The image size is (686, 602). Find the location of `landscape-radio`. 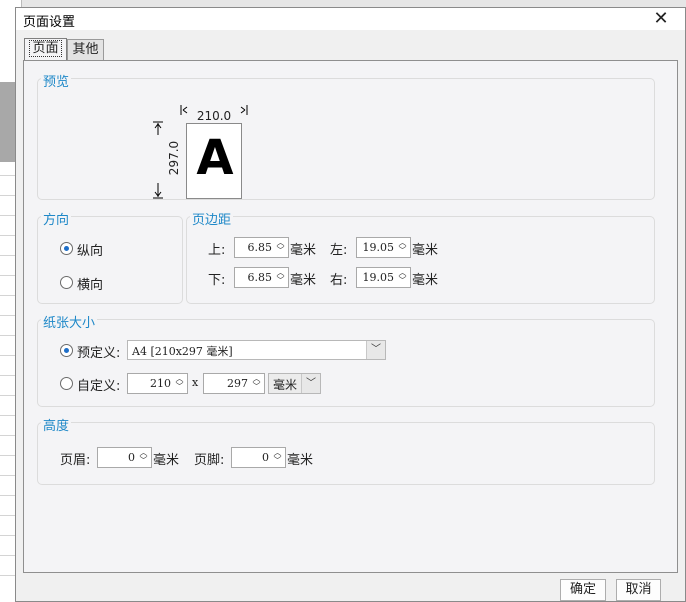

landscape-radio is located at coordinates (66, 282).